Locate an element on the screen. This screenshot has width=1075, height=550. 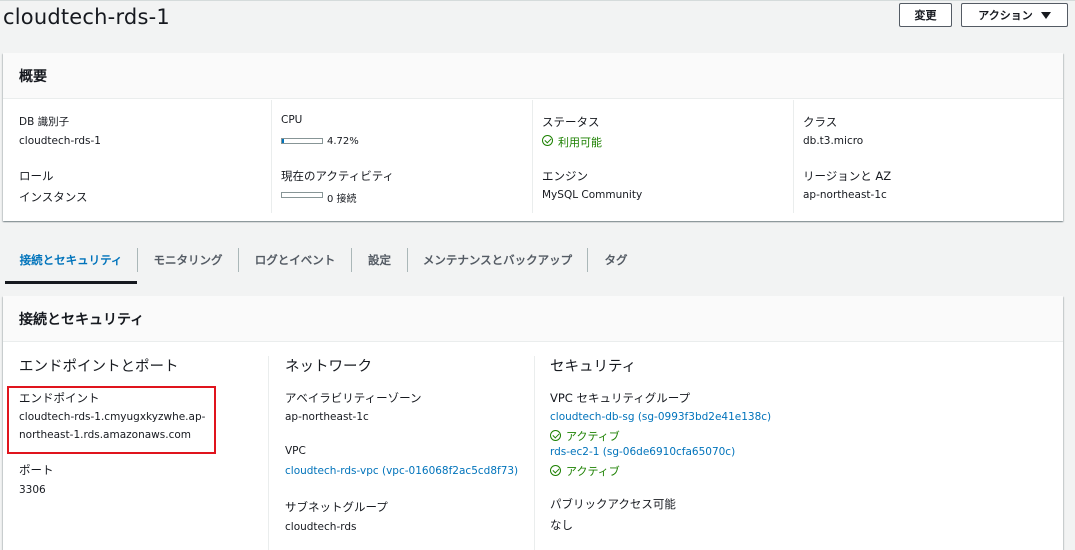
status-label: ステータス is located at coordinates (571, 122).